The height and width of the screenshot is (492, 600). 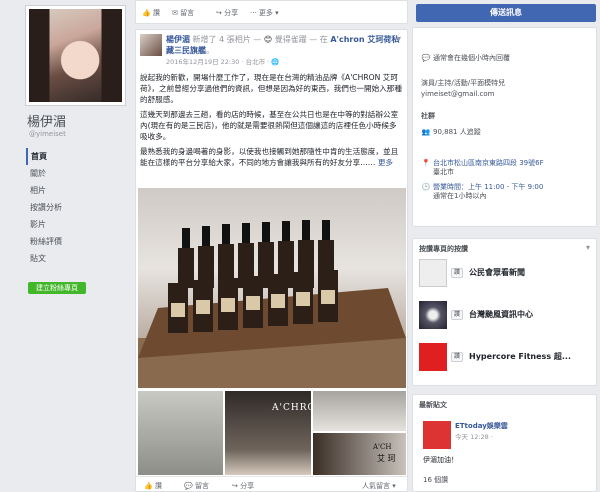 I want to click on about-role: 演員/主持/活動/平面模特兒, so click(x=463, y=83).